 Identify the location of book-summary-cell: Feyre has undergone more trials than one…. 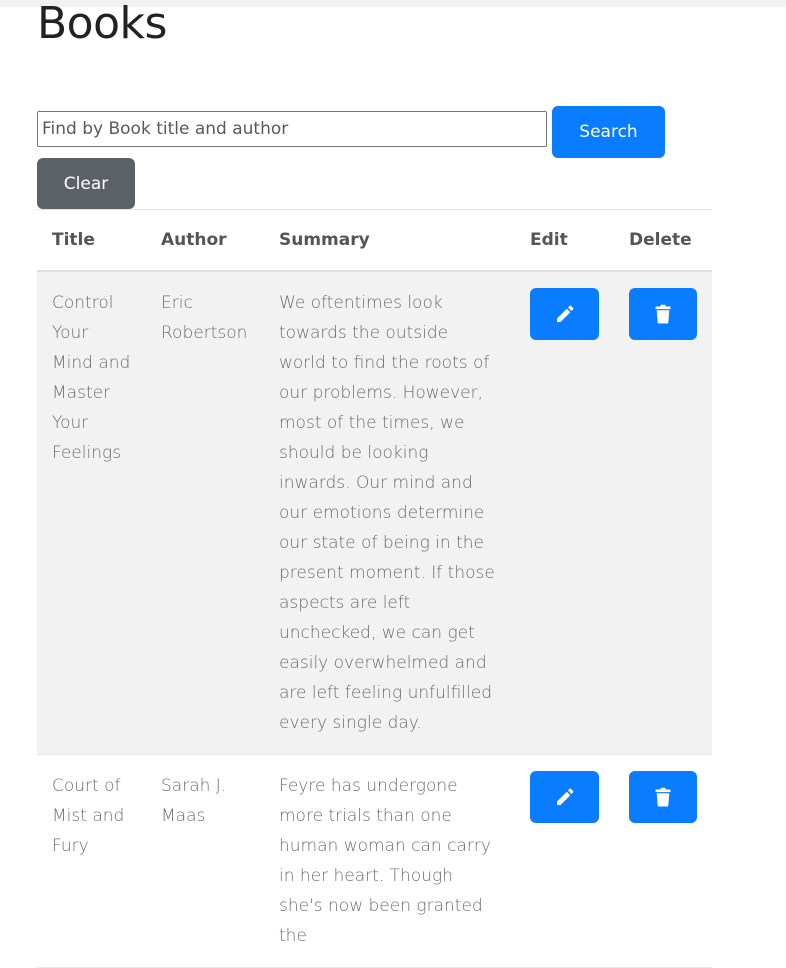
(389, 861).